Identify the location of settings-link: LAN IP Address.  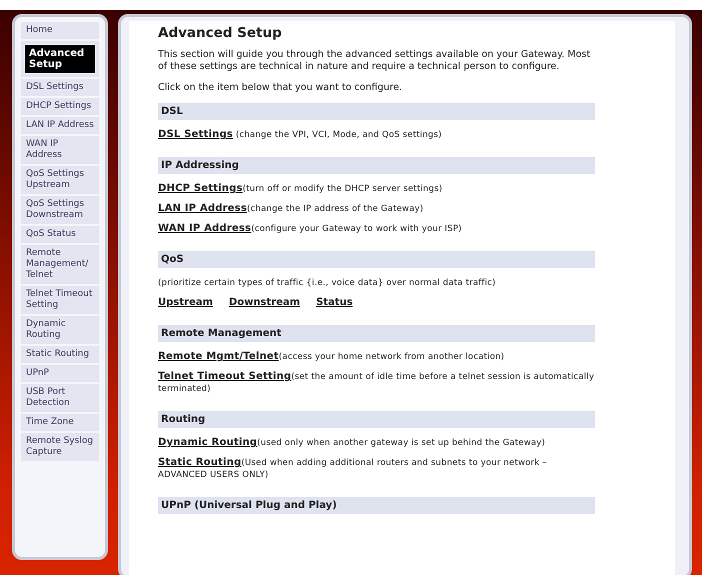
(202, 208).